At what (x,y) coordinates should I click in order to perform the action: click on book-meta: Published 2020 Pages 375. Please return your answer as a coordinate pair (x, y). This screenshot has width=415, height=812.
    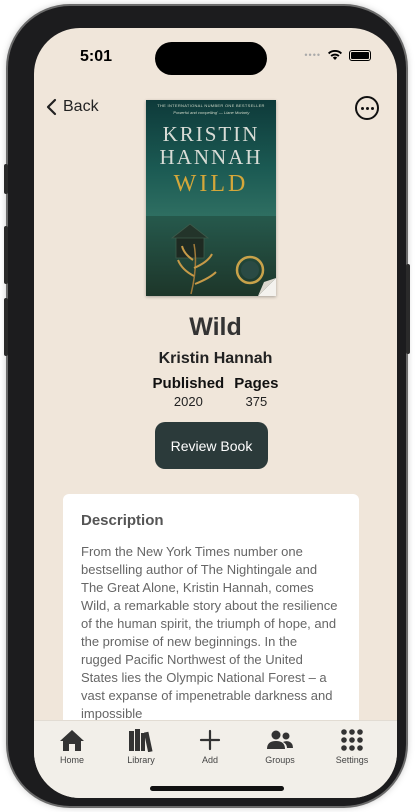
    Looking at the image, I should click on (215, 392).